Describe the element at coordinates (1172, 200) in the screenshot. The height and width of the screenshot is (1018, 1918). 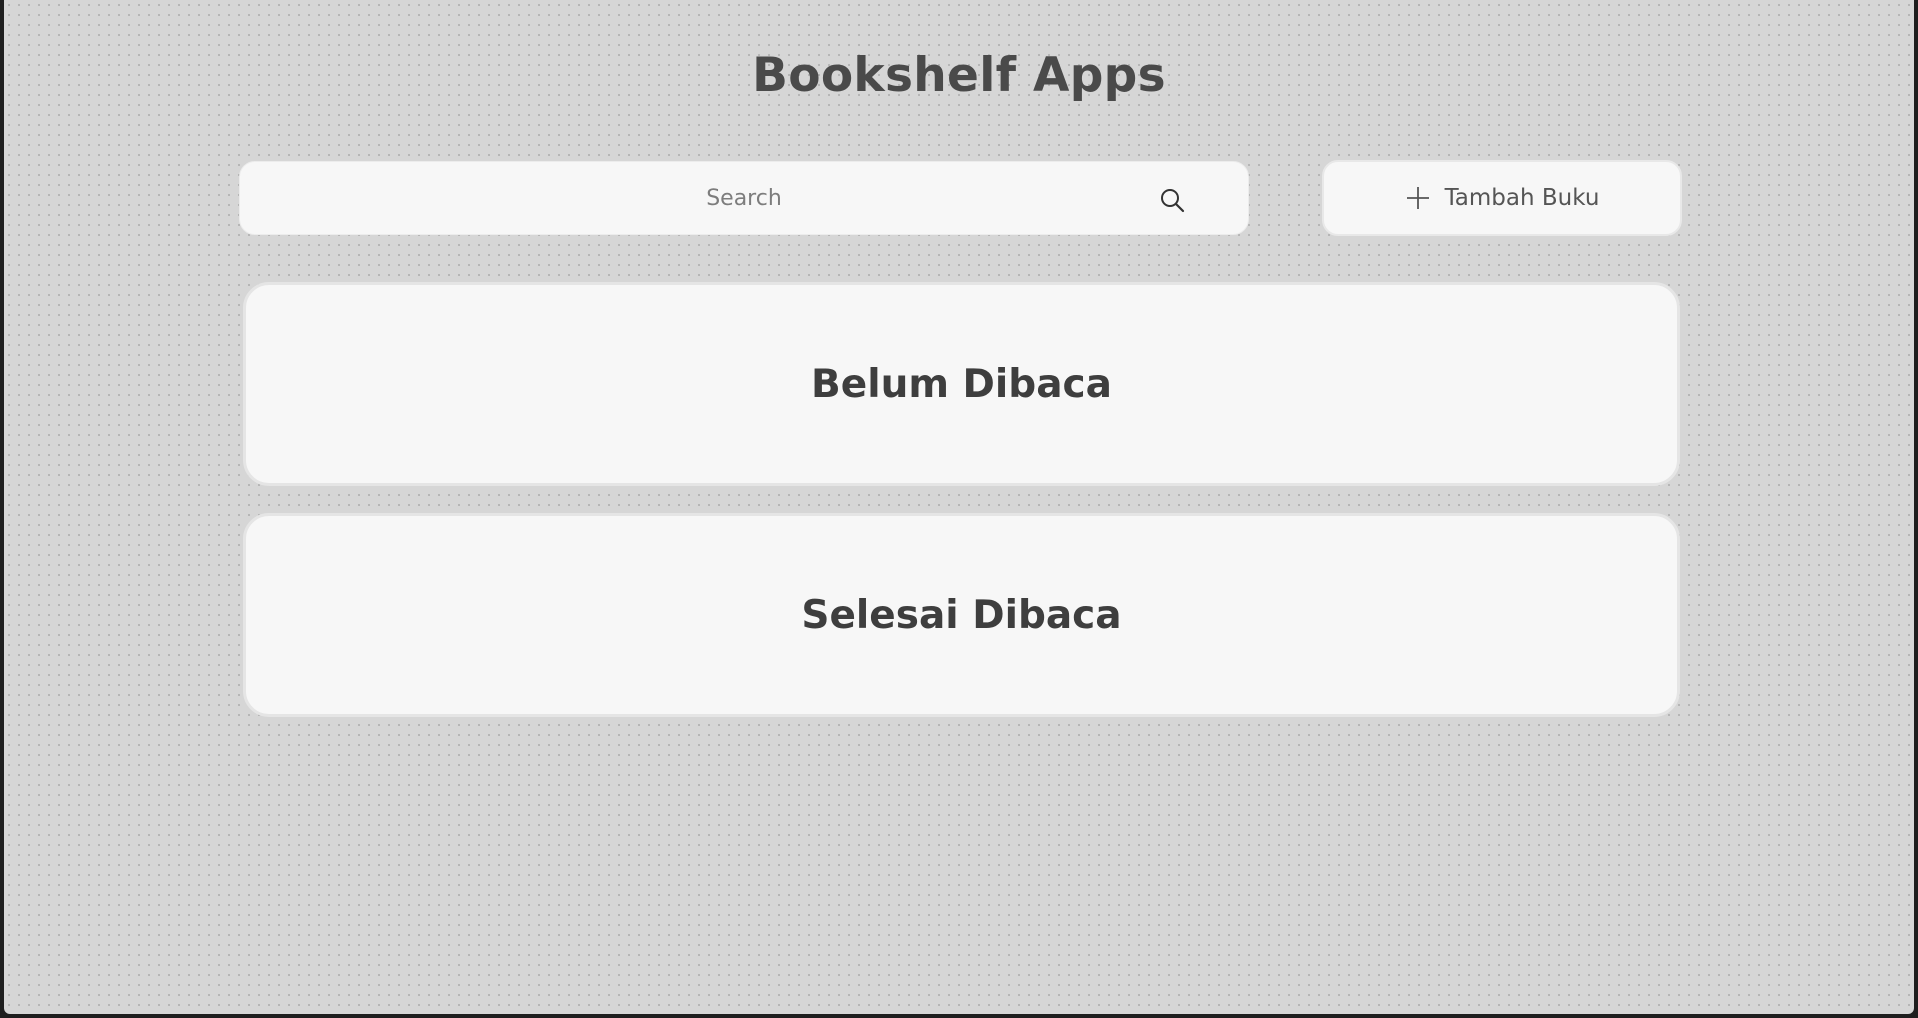
I see `search-icon` at that location.